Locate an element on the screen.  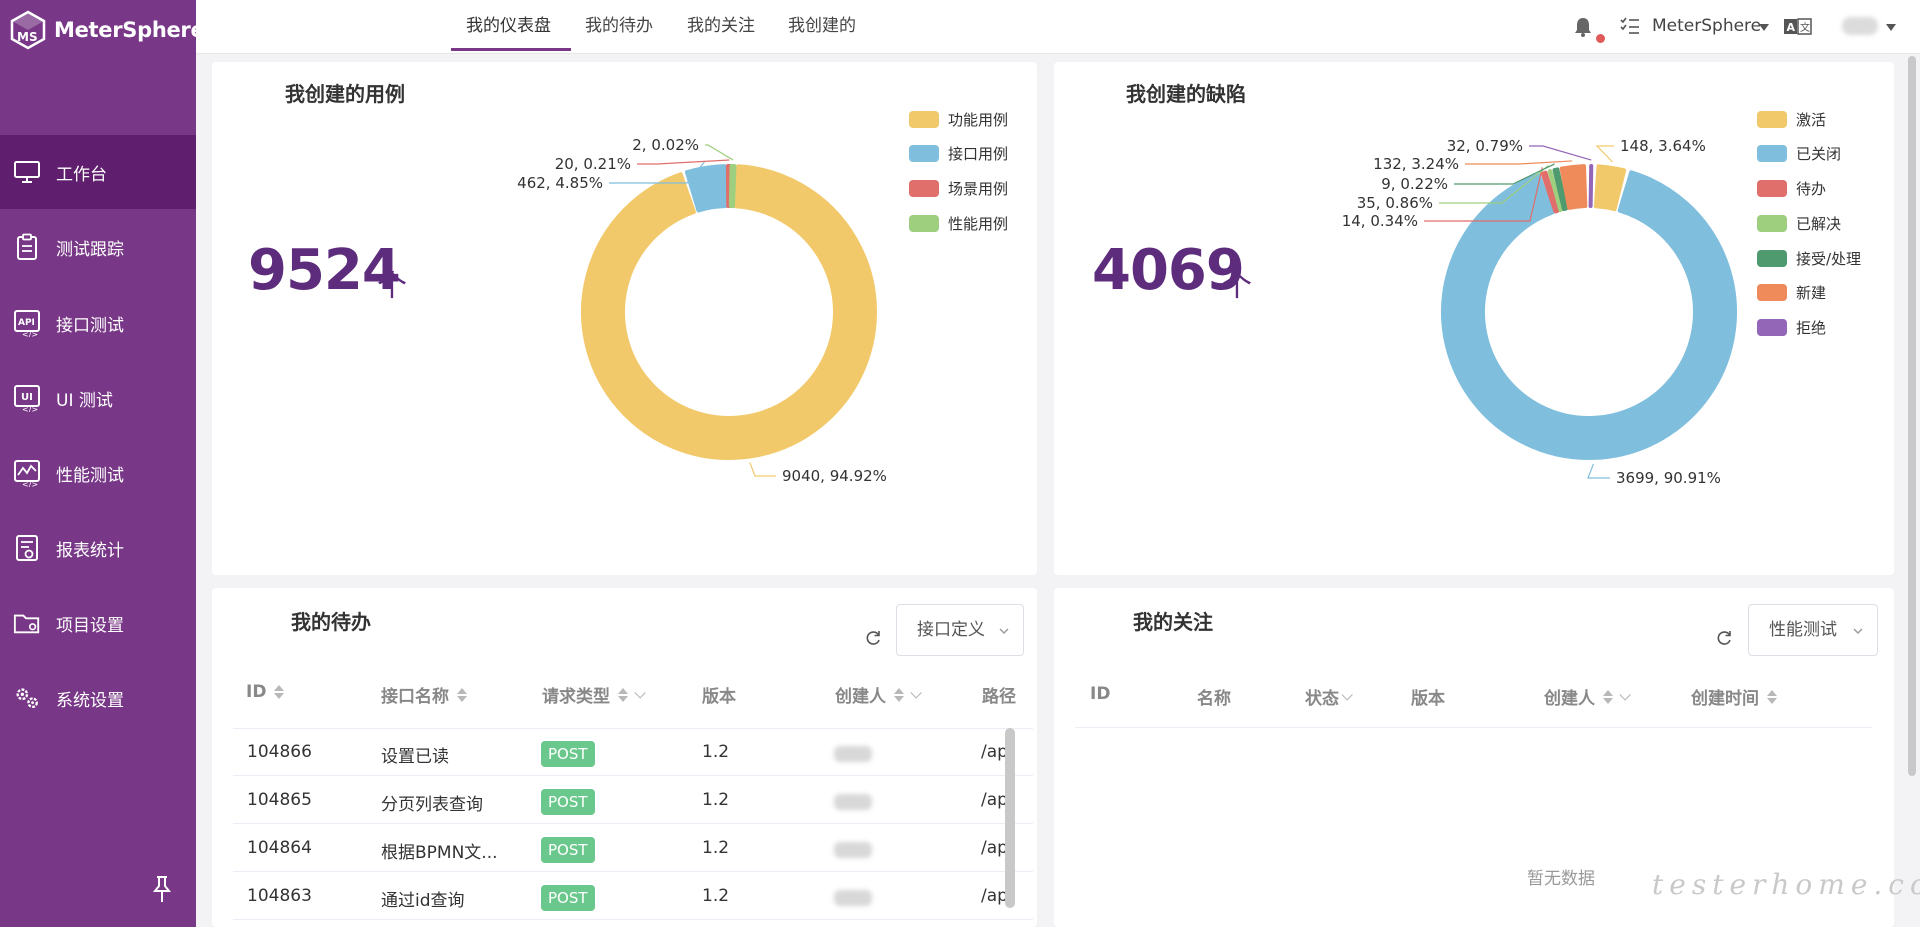
column-header-method: 请求类型 is located at coordinates (594, 694).